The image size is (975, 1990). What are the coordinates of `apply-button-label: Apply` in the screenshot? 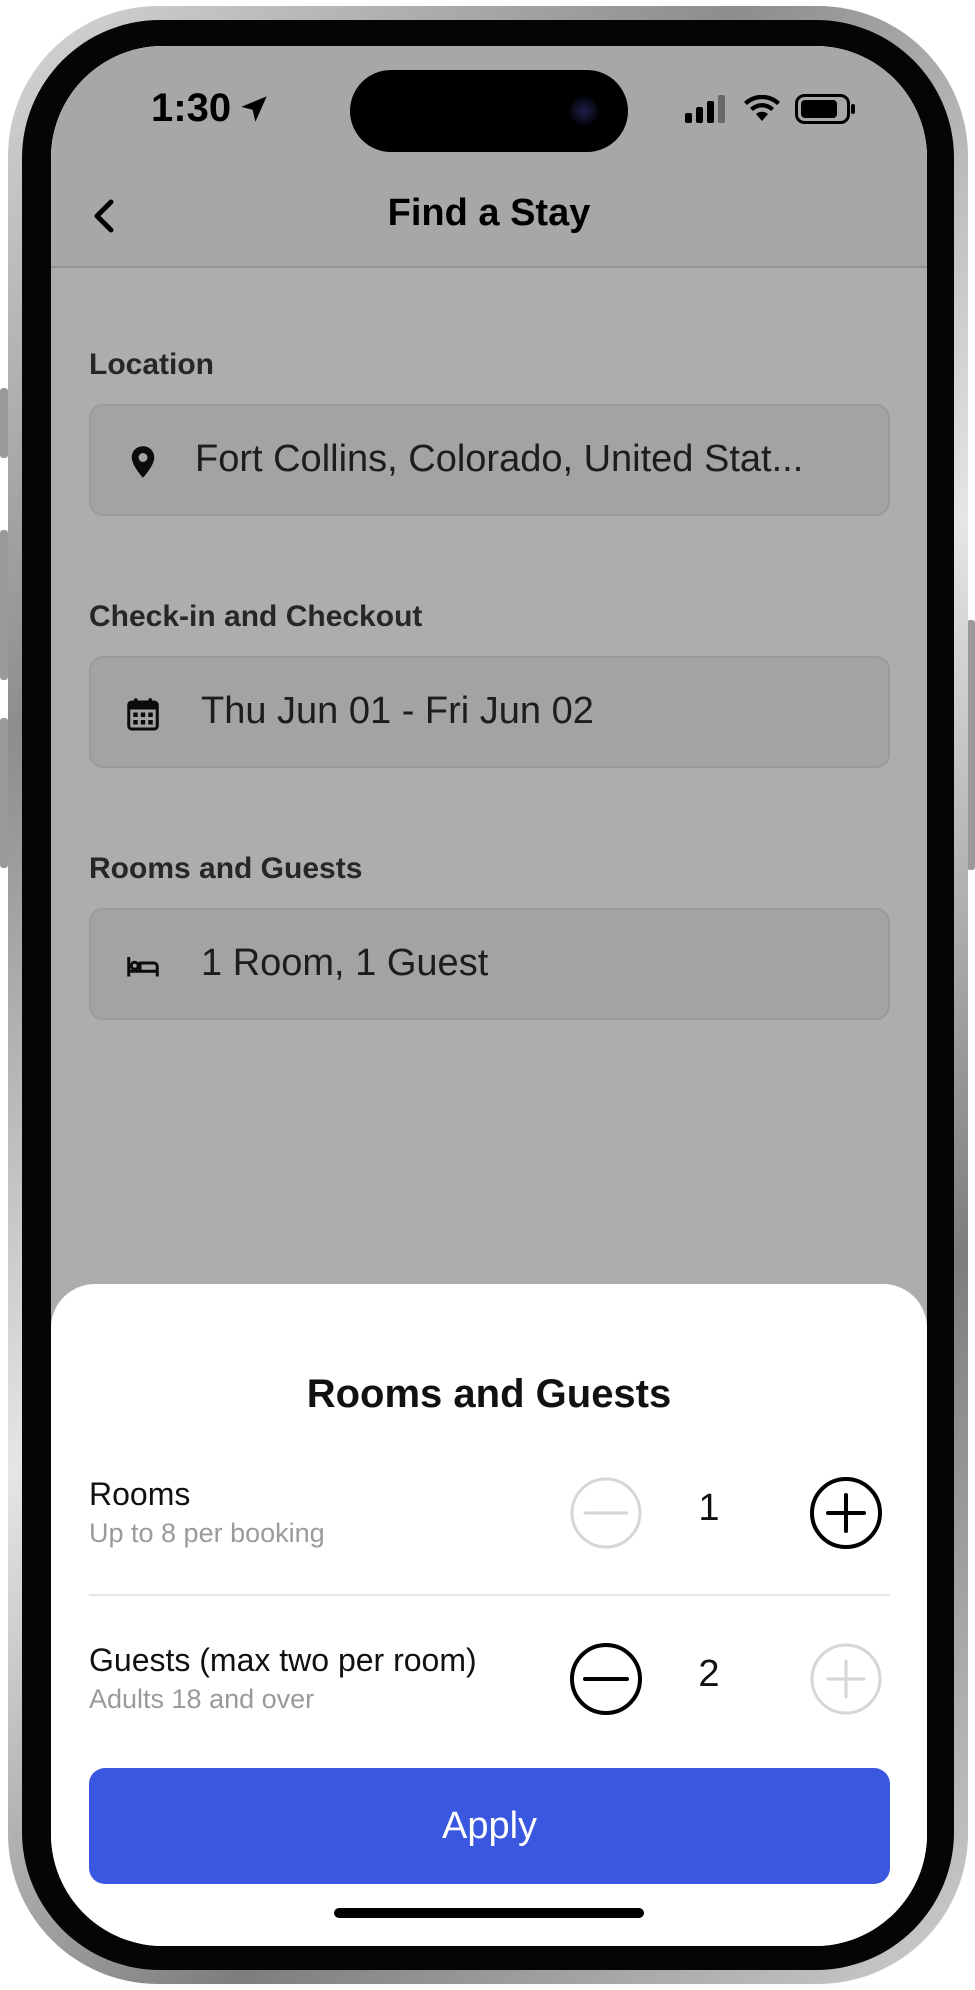 It's located at (489, 1825).